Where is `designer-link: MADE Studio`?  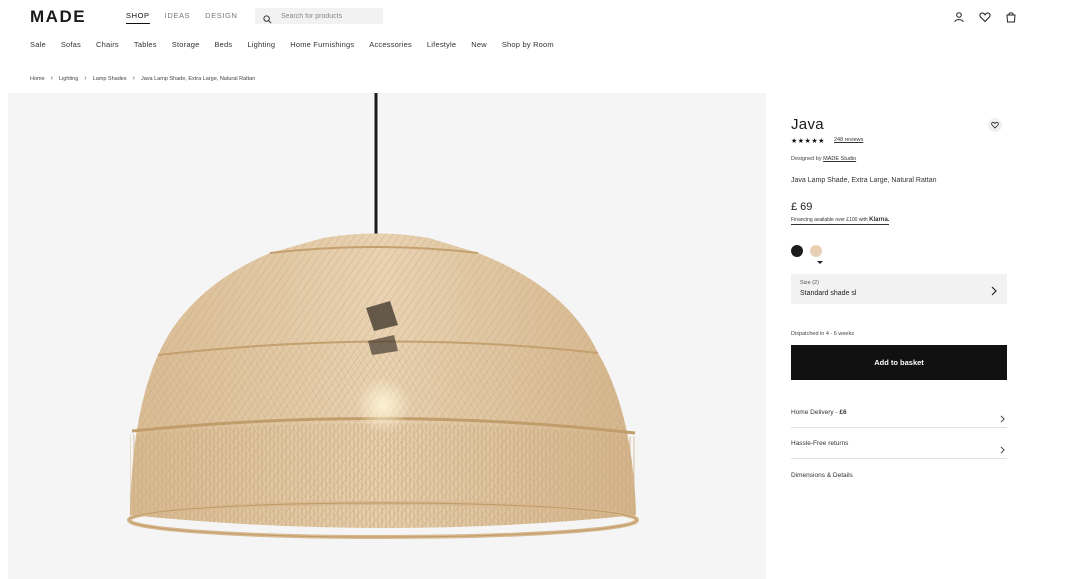
designer-link: MADE Studio is located at coordinates (839, 159).